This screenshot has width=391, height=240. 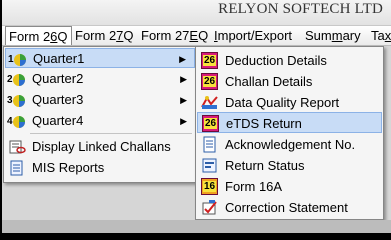 What do you see at coordinates (286, 207) in the screenshot?
I see `menu-item-label: Correction Statement` at bounding box center [286, 207].